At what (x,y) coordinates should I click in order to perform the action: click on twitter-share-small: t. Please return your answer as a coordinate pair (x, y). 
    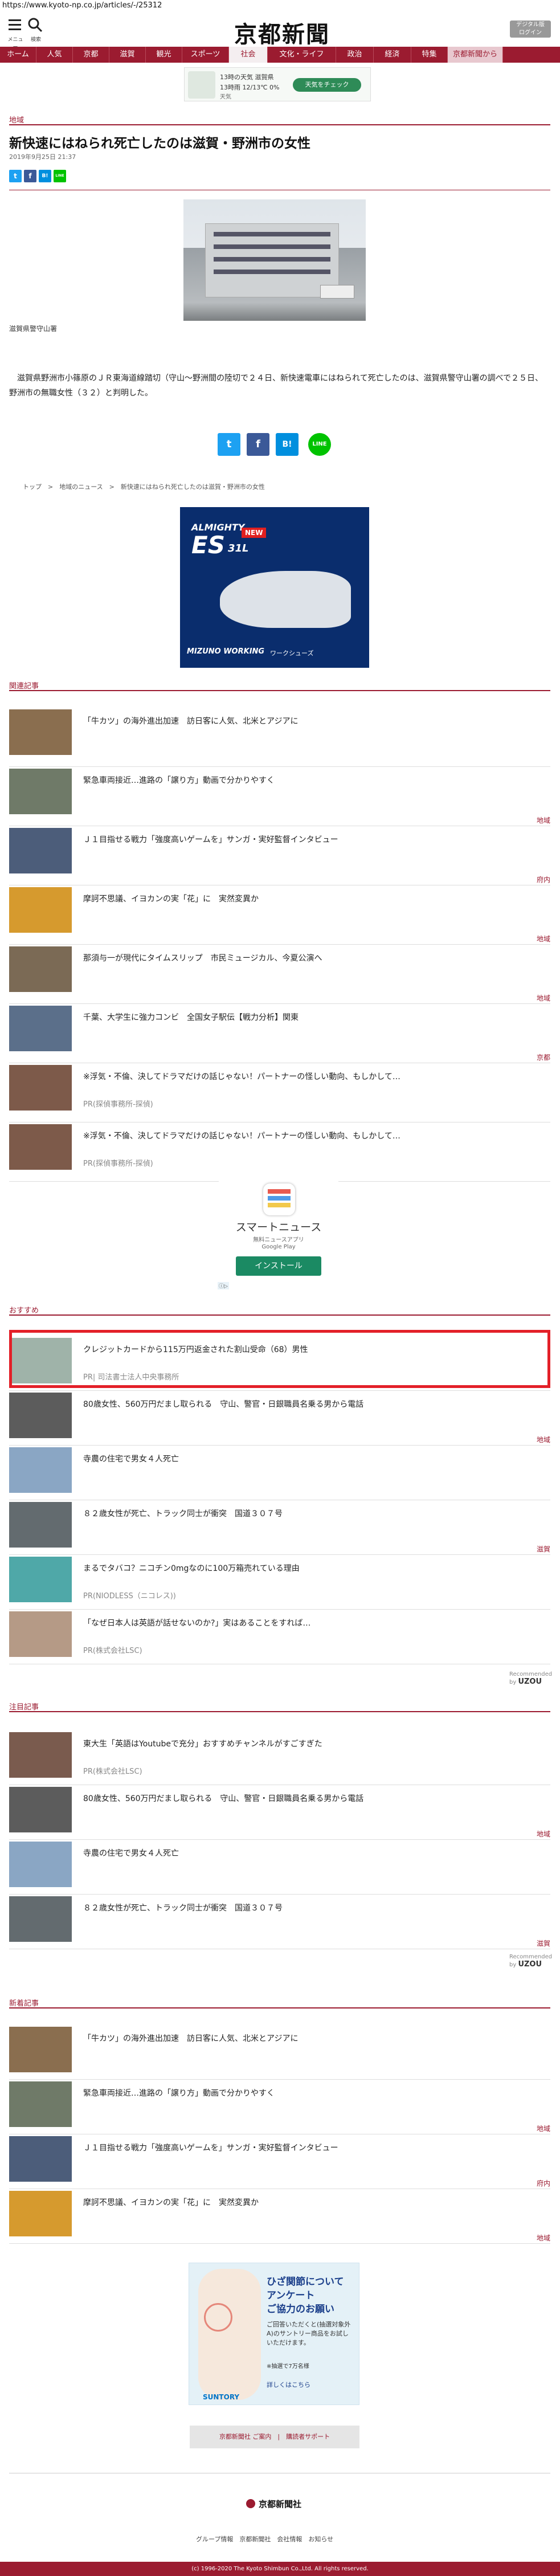
    Looking at the image, I should click on (15, 176).